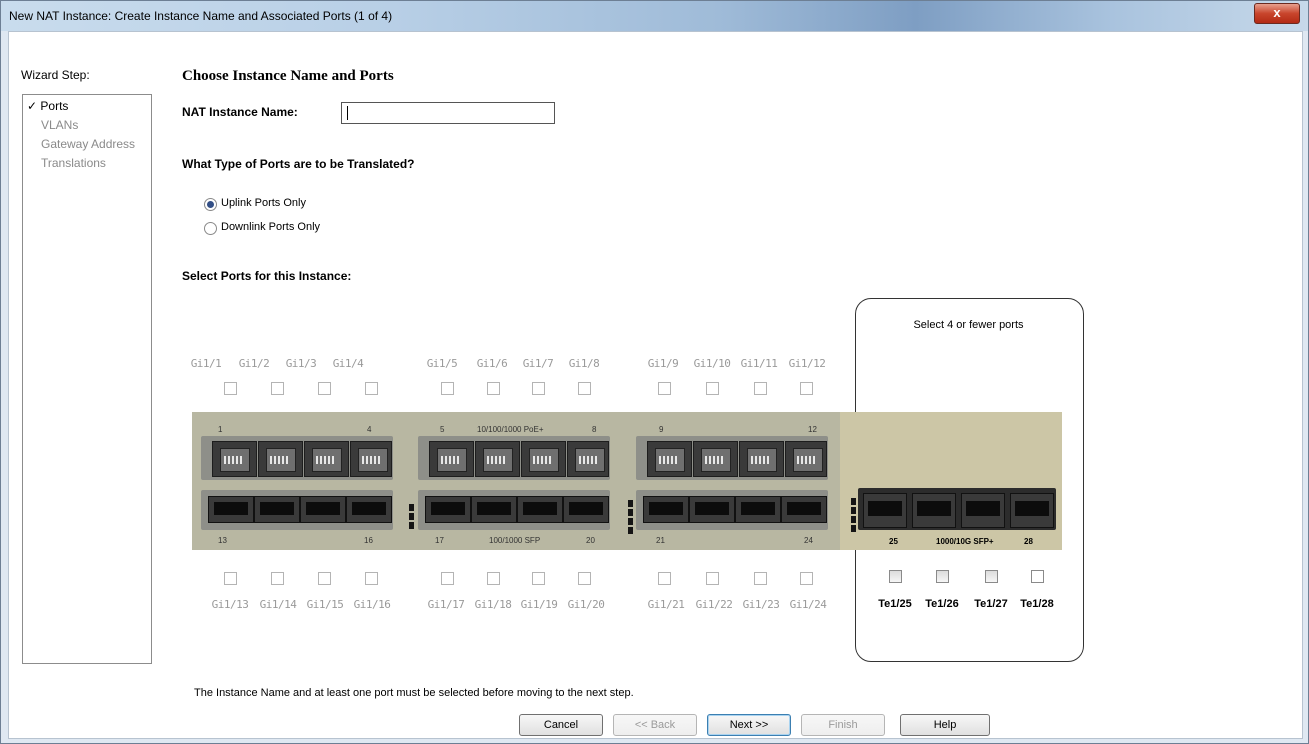 The width and height of the screenshot is (1309, 744). Describe the element at coordinates (54, 106) in the screenshot. I see `step-label: Ports` at that location.